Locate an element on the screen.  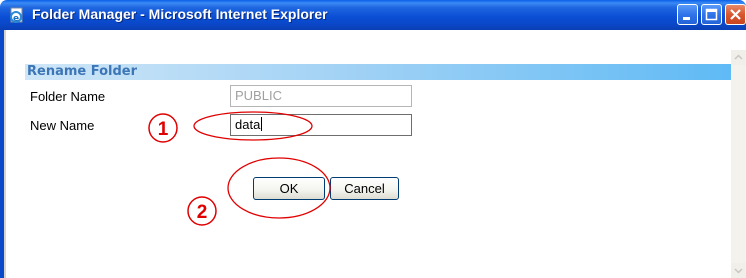
step-2-number: 2 is located at coordinates (202, 212).